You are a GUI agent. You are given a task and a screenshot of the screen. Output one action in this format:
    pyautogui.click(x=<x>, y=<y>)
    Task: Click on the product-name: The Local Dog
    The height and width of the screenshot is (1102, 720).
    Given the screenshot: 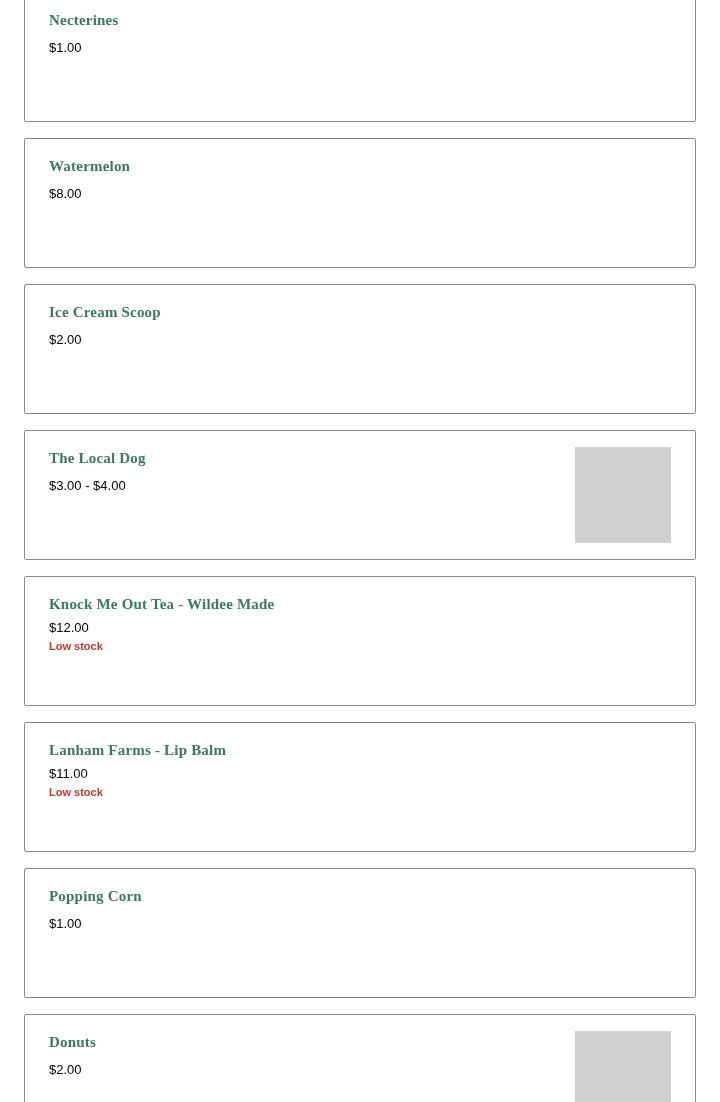 What is the action you would take?
    pyautogui.click(x=97, y=458)
    